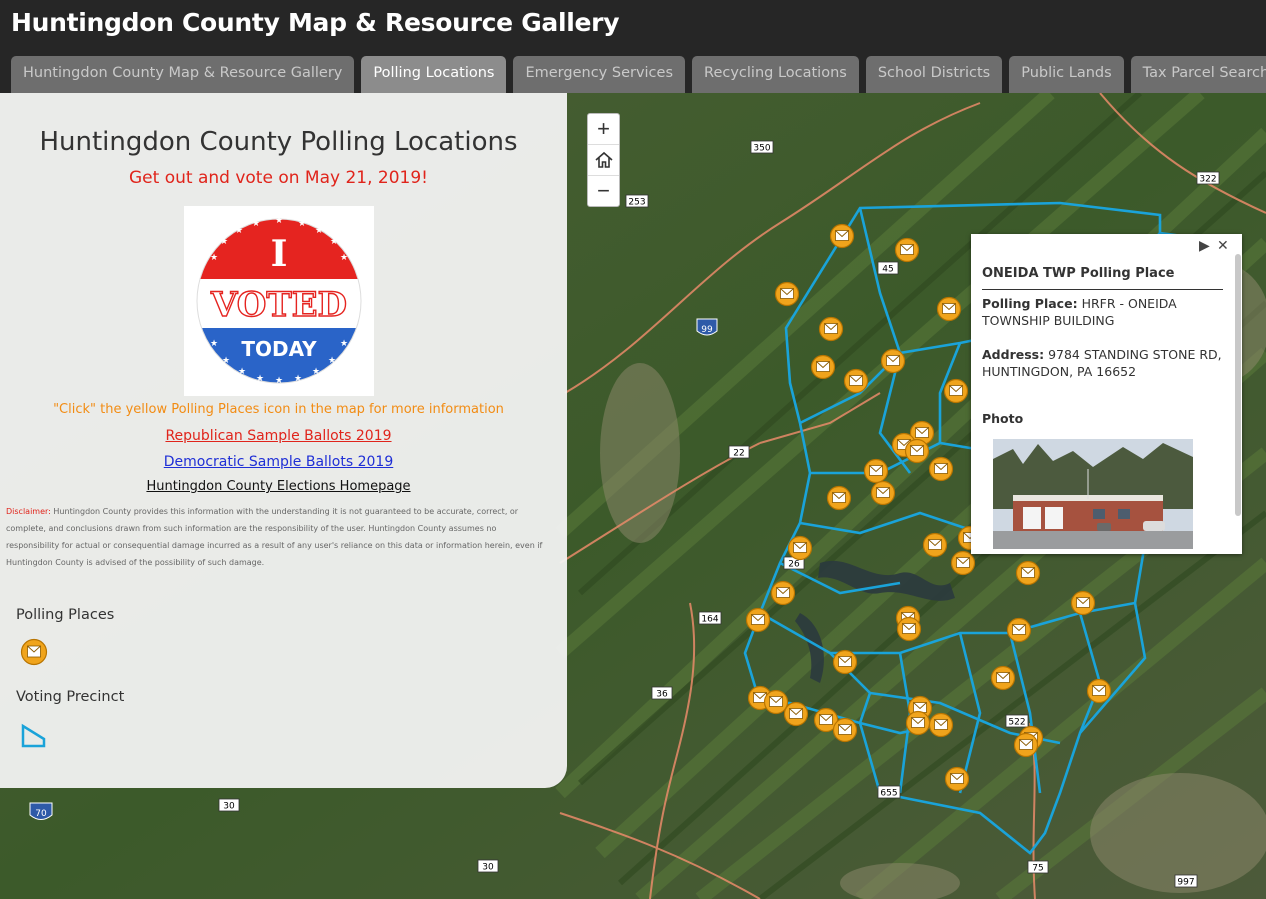 This screenshot has height=899, width=1266. What do you see at coordinates (775, 74) in the screenshot?
I see `tab-recycling-locations: Recycling Locations` at bounding box center [775, 74].